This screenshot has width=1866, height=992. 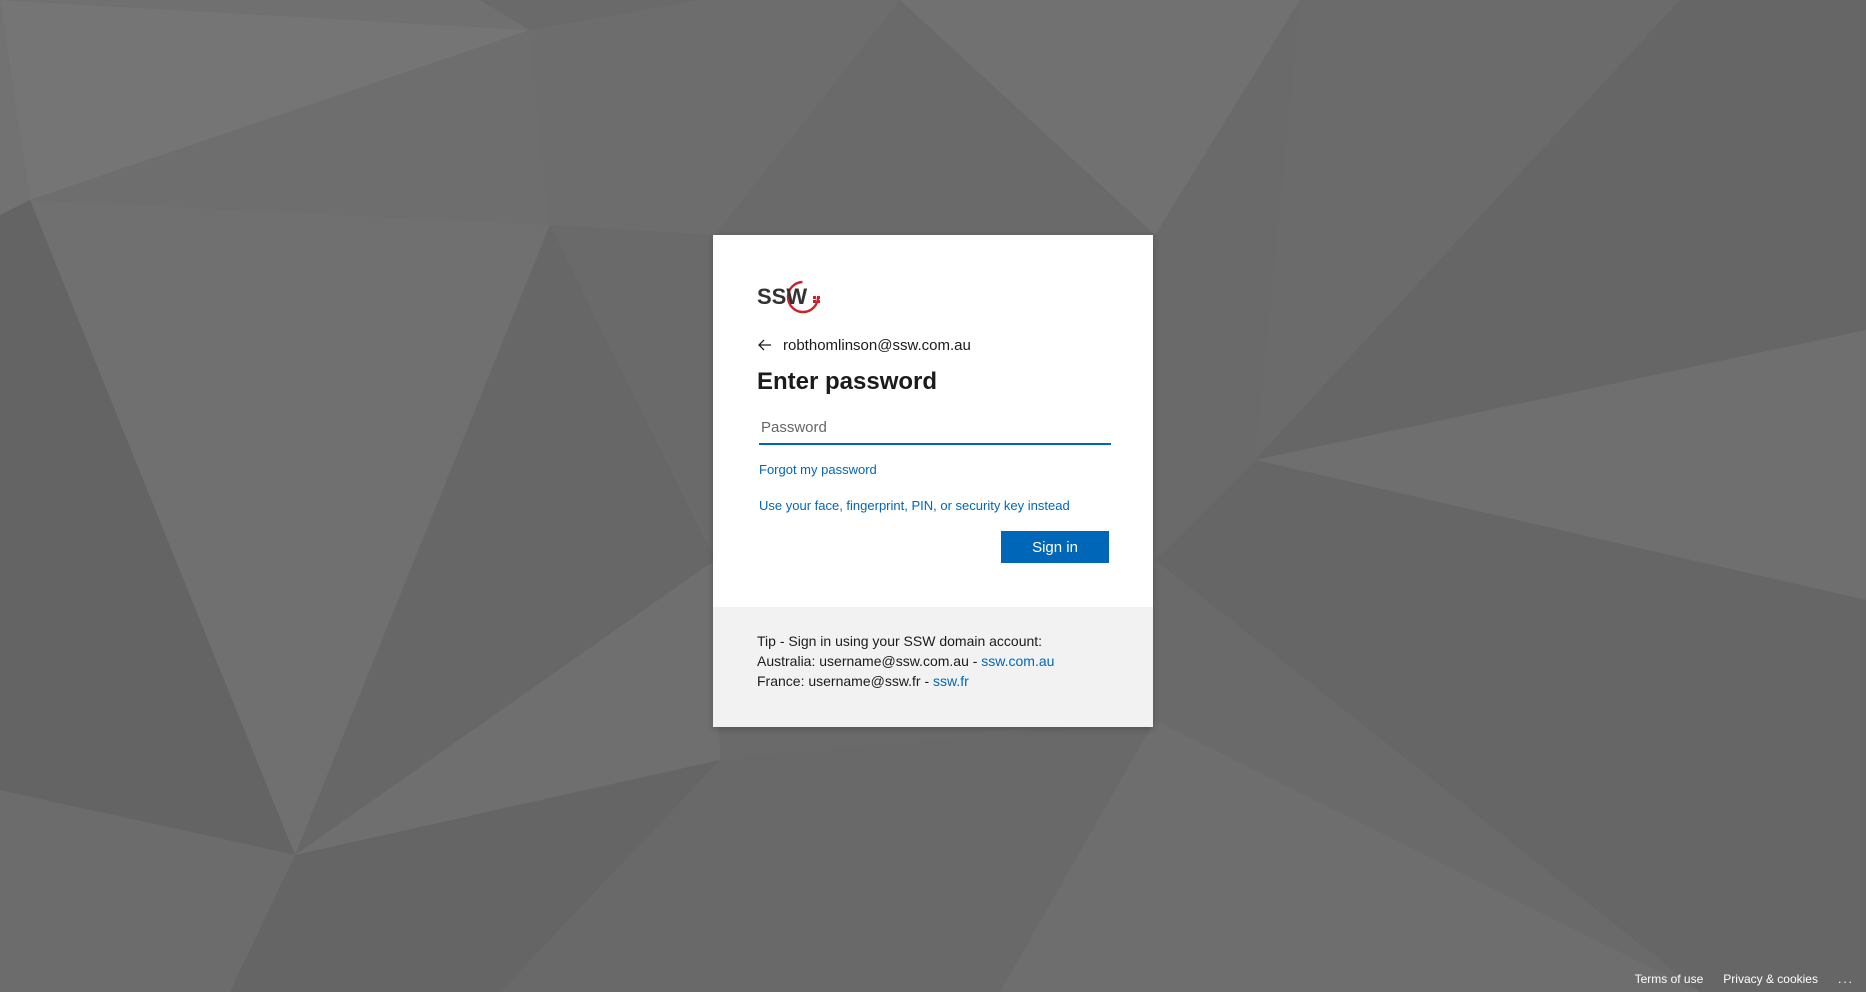 What do you see at coordinates (782, 296) in the screenshot?
I see `logo-text: SSW` at bounding box center [782, 296].